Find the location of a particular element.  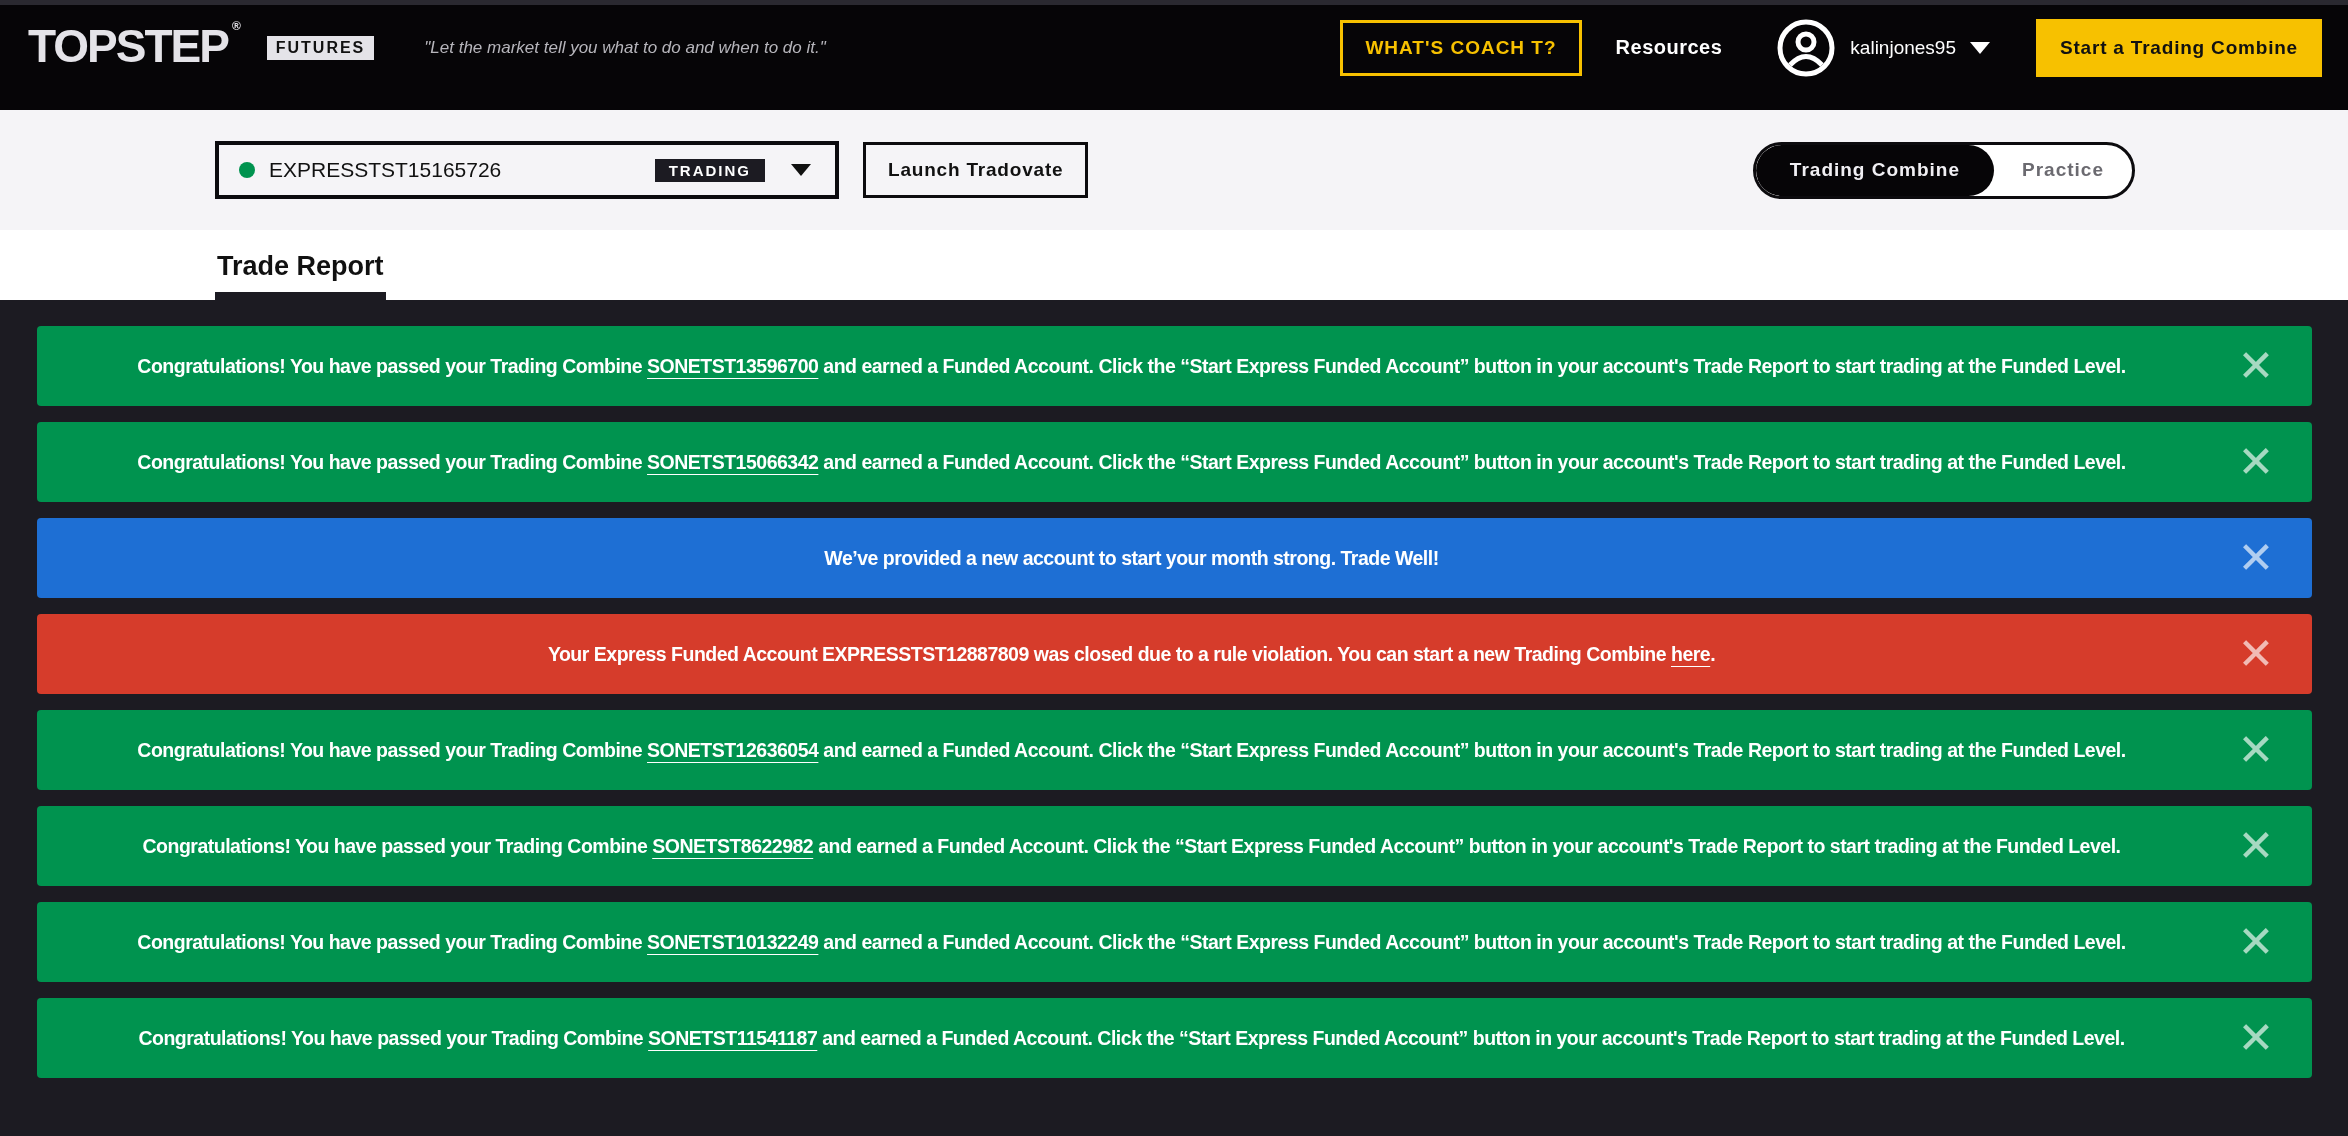

coach-button: WHAT'S COACH T? is located at coordinates (1461, 47).